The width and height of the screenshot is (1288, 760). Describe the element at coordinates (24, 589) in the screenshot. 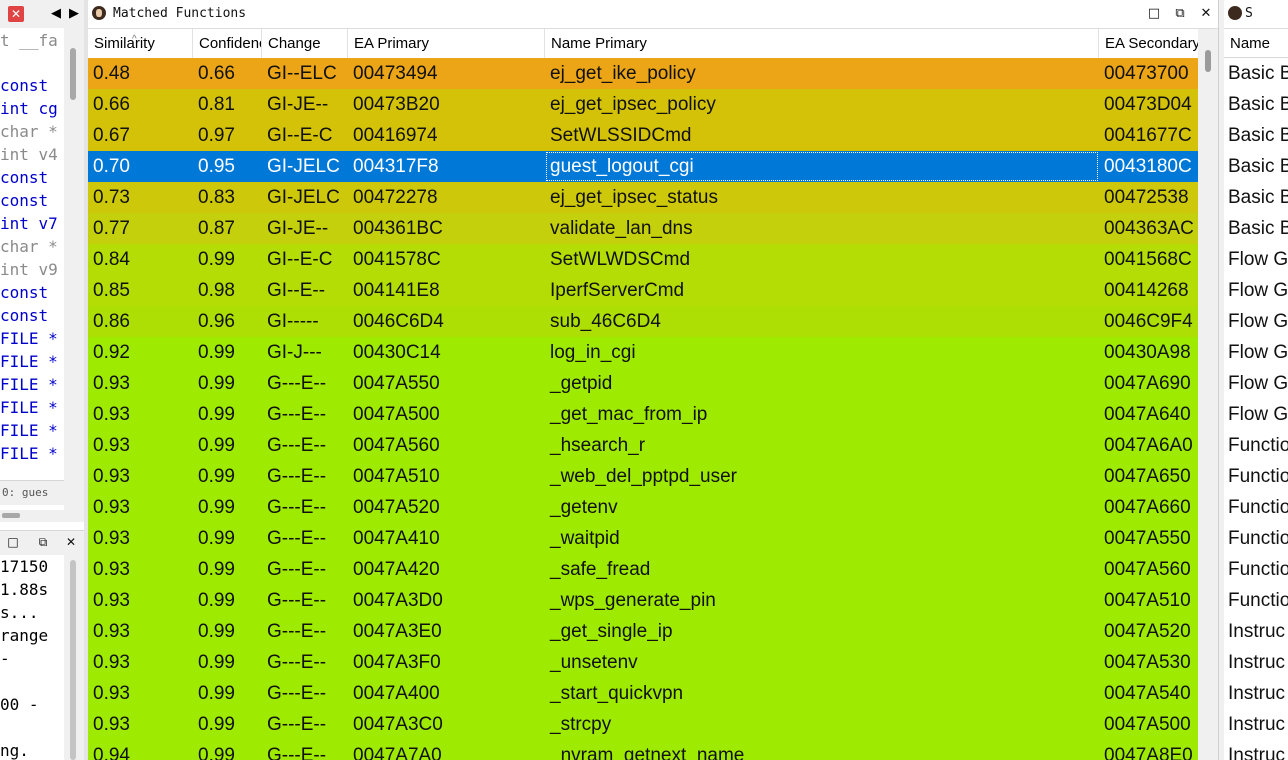

I see `output-line: 1.88s` at that location.